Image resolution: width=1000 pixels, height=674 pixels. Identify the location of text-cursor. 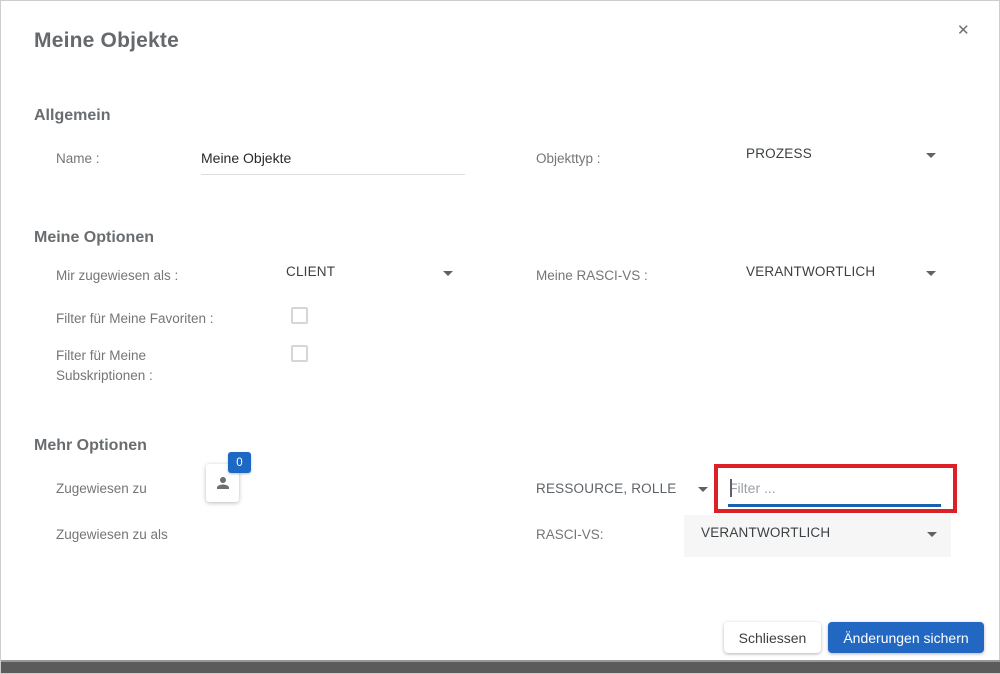
(731, 488).